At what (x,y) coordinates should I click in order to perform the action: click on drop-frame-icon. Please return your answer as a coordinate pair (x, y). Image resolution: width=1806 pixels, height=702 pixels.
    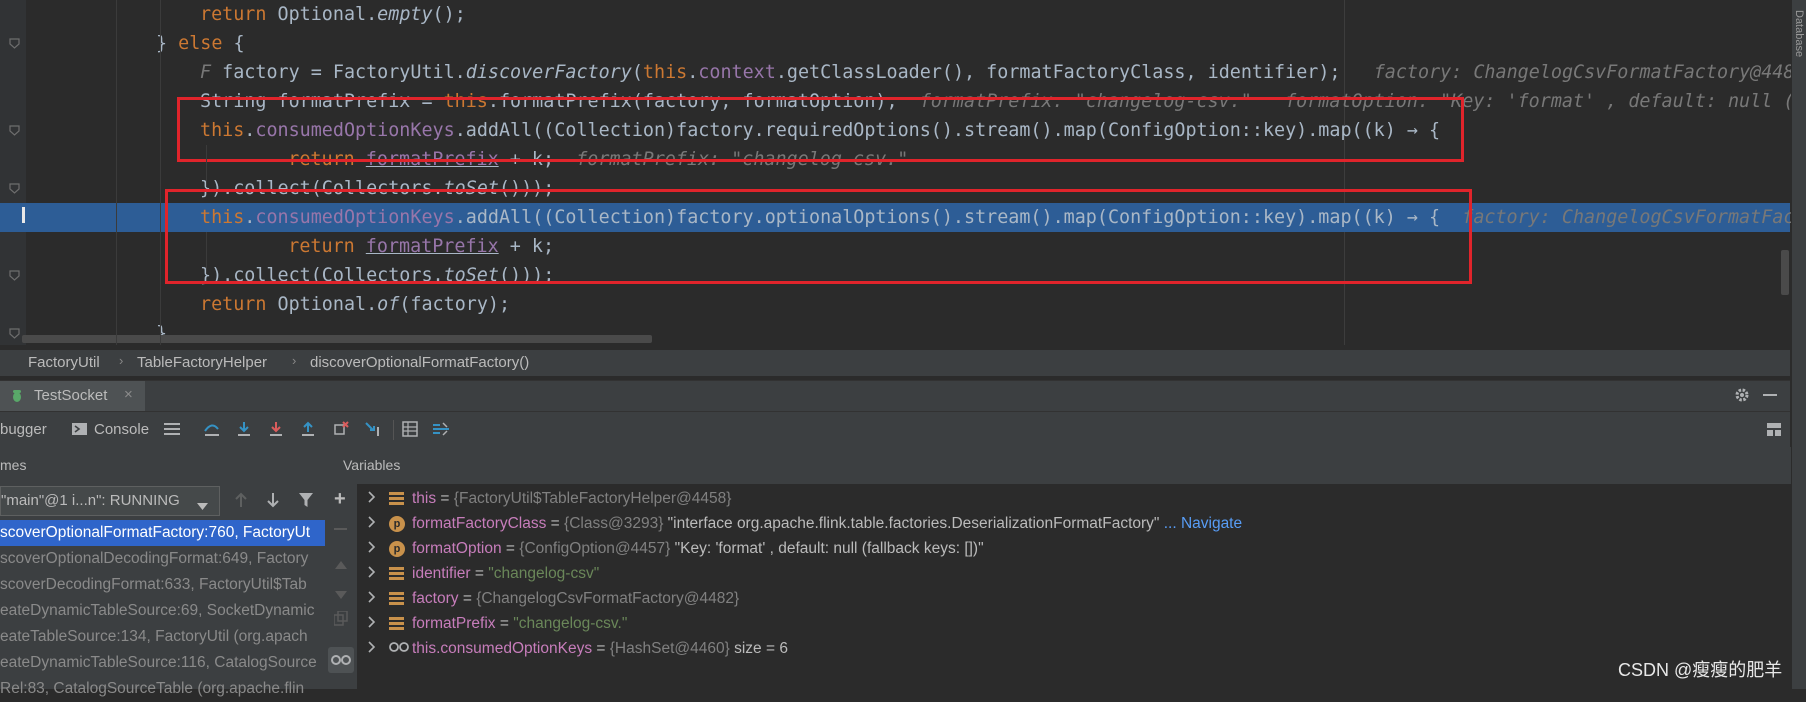
    Looking at the image, I should click on (341, 431).